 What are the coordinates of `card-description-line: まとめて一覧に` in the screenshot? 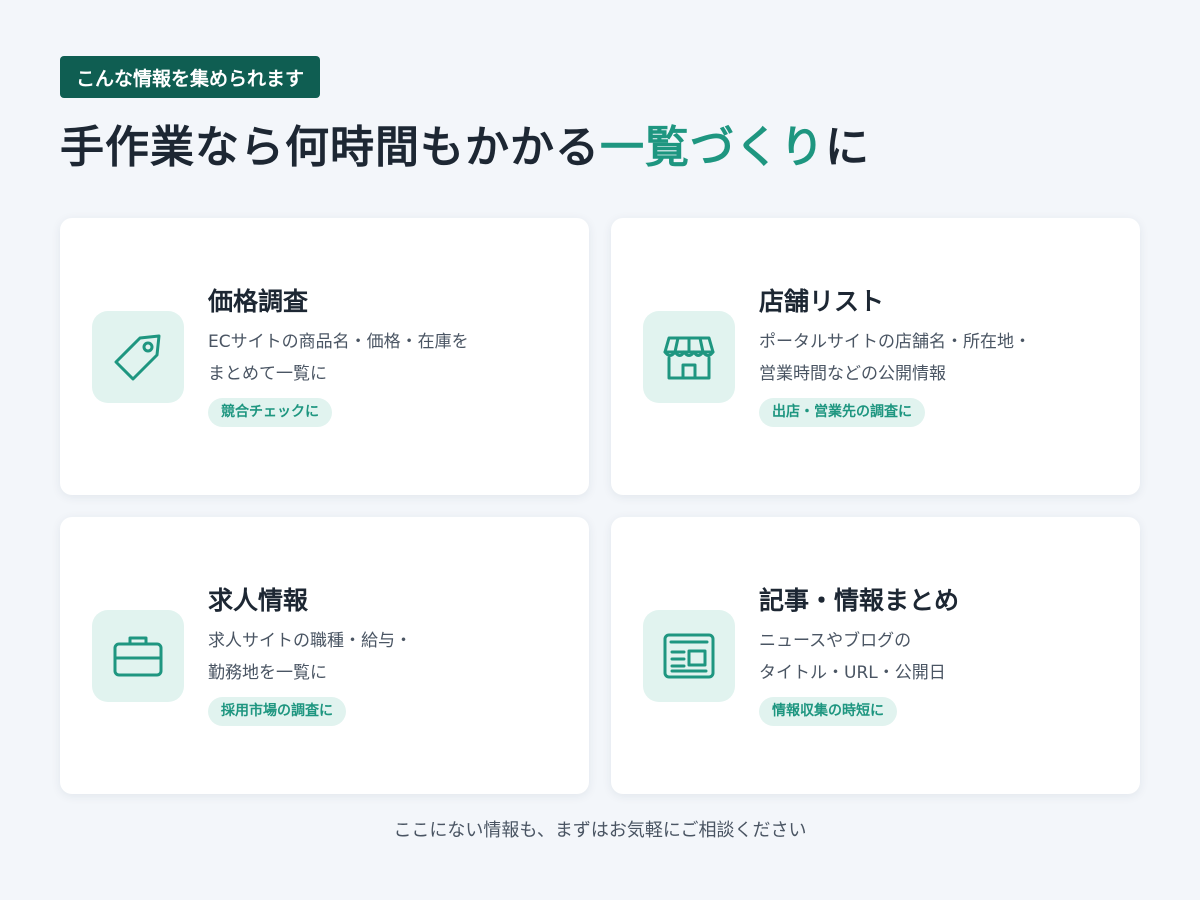 It's located at (267, 374).